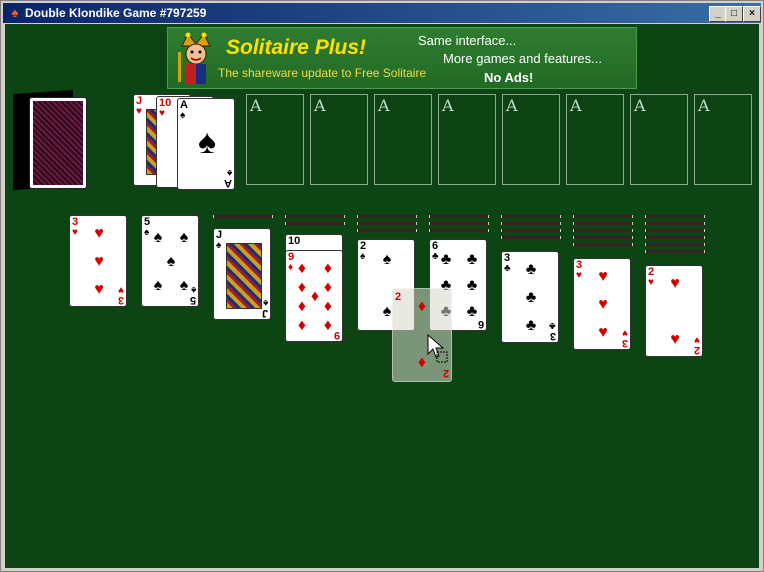 This screenshot has width=764, height=572. I want to click on card-rank: 10, so click(294, 241).